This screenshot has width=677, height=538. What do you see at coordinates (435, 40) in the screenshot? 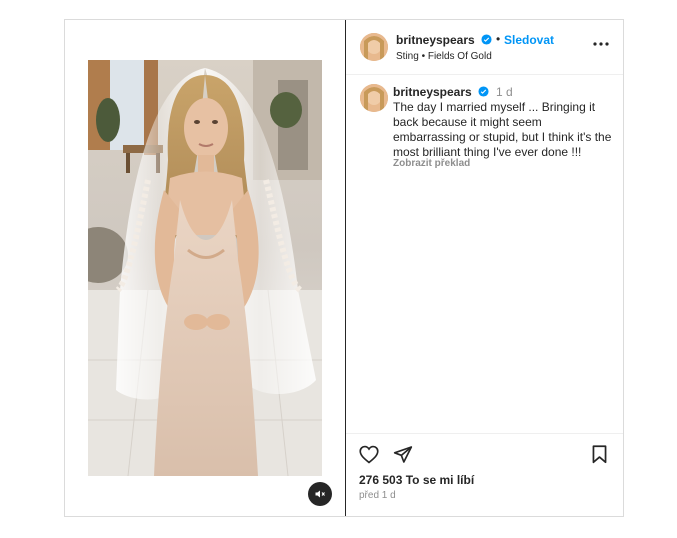
I see `header-username: britneyspears` at bounding box center [435, 40].